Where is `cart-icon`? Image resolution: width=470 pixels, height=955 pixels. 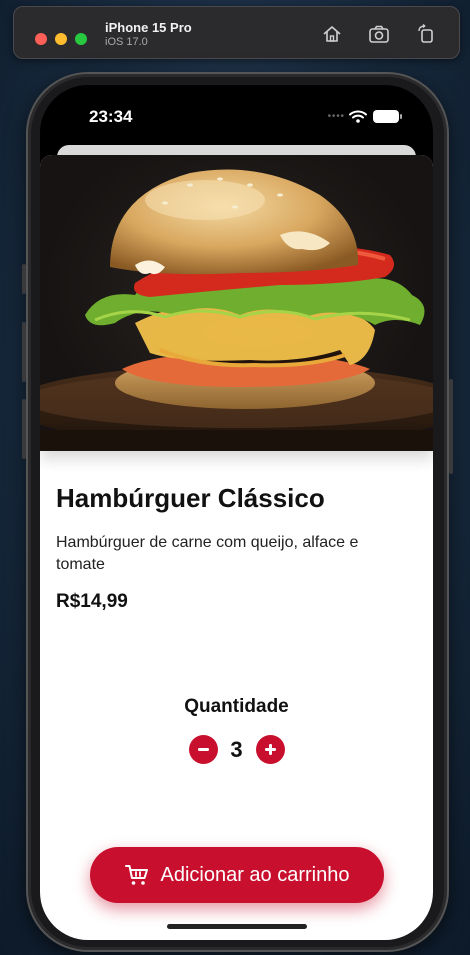
cart-icon is located at coordinates (136, 875).